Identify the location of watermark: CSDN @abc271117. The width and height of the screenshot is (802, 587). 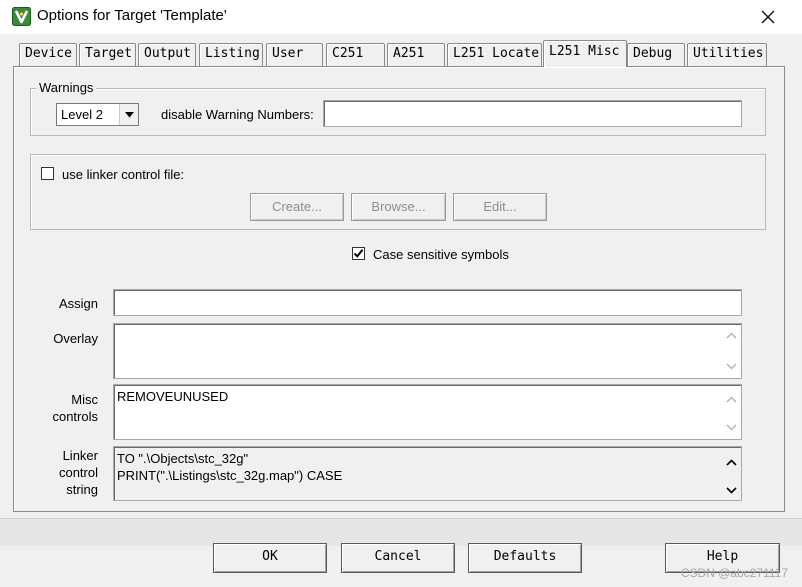
(734, 573).